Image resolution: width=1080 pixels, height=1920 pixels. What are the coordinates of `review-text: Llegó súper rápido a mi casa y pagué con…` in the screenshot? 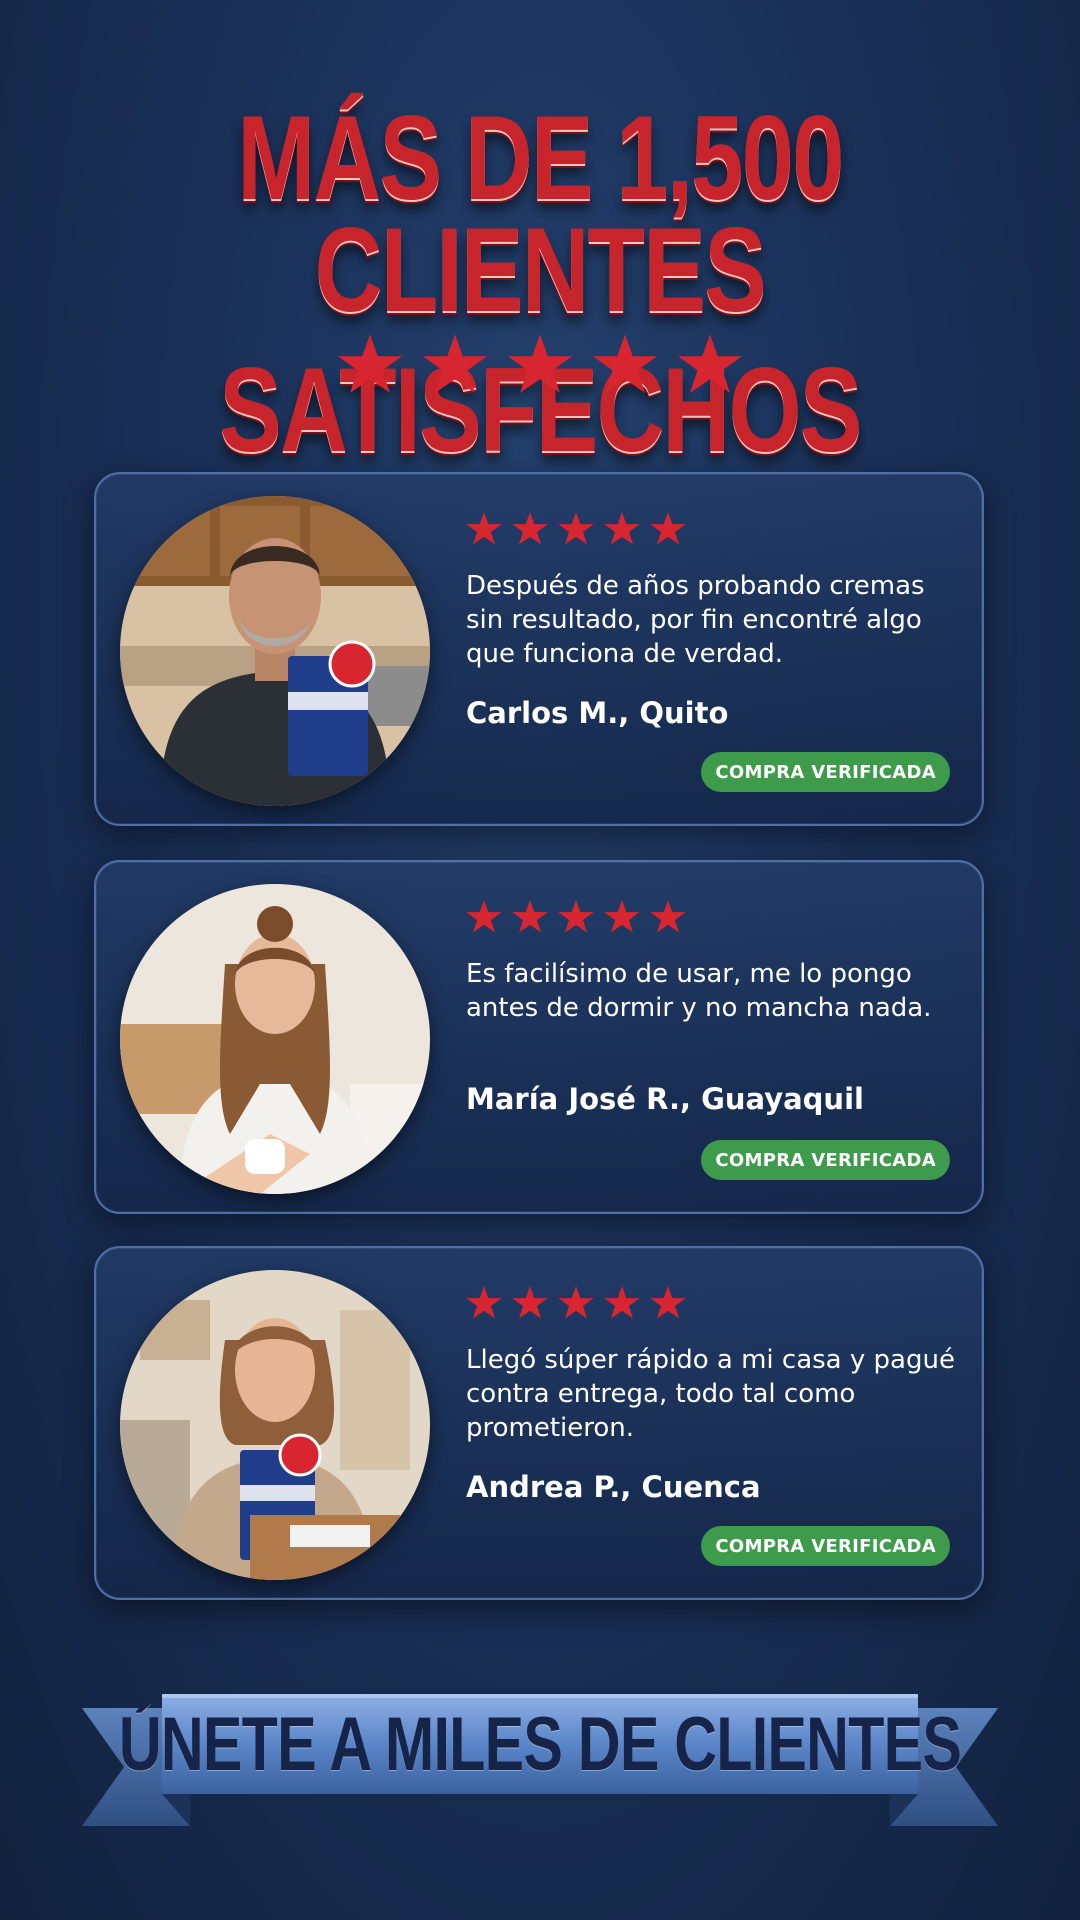 It's located at (710, 1394).